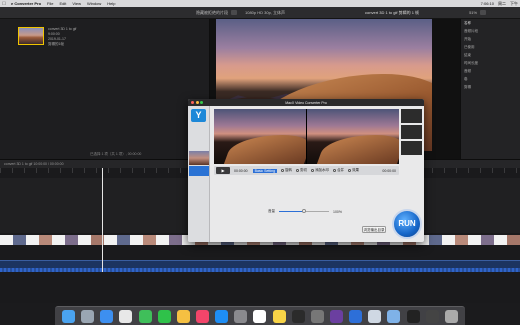 The width and height of the screenshot is (520, 325). Describe the element at coordinates (473, 12) in the screenshot. I see `zoom-level: 51%` at that location.